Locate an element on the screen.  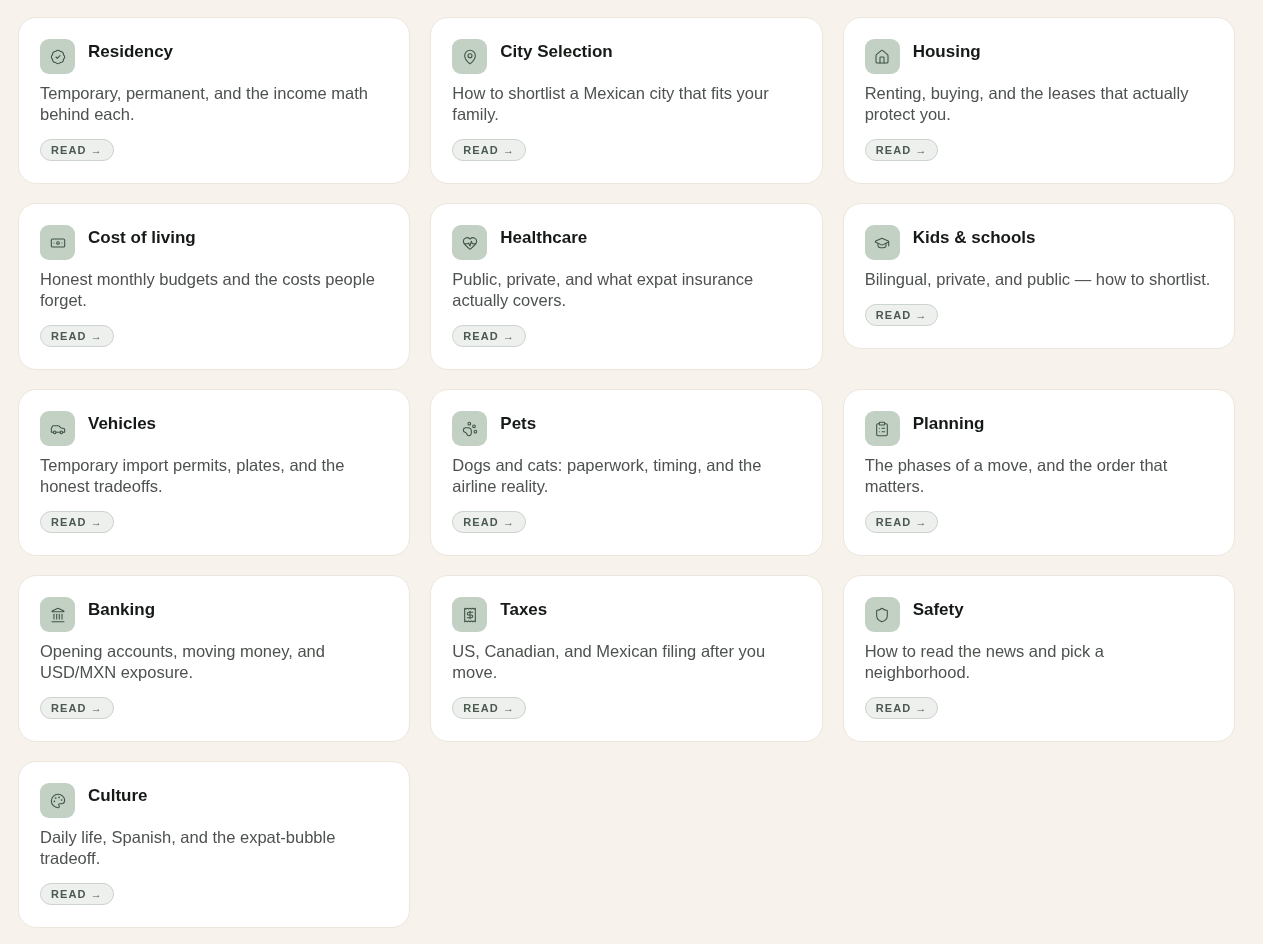
graduation-cap-icon is located at coordinates (882, 242).